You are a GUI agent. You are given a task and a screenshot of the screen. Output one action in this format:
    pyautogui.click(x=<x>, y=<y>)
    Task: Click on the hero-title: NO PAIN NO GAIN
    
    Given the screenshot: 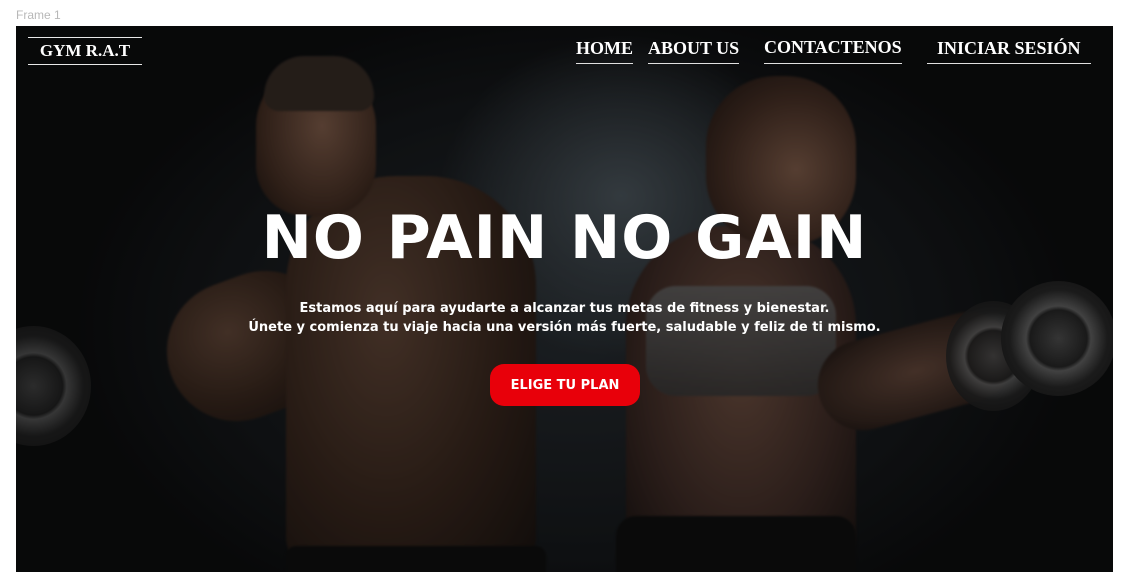 What is the action you would take?
    pyautogui.click(x=564, y=238)
    